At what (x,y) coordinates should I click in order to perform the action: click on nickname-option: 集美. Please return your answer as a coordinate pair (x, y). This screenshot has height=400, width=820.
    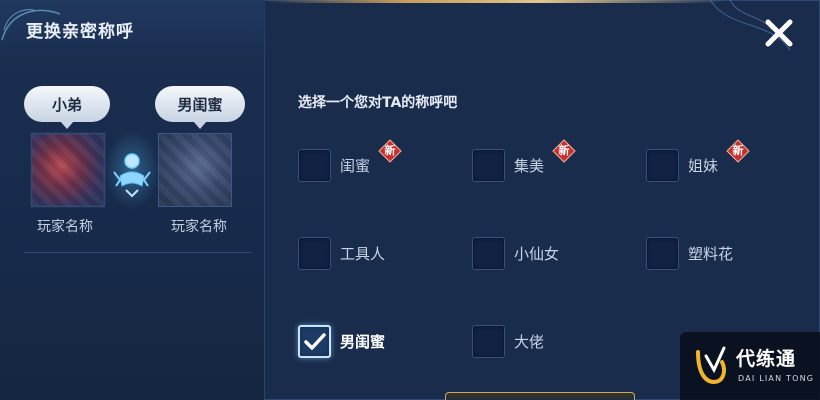
    Looking at the image, I should click on (508, 165).